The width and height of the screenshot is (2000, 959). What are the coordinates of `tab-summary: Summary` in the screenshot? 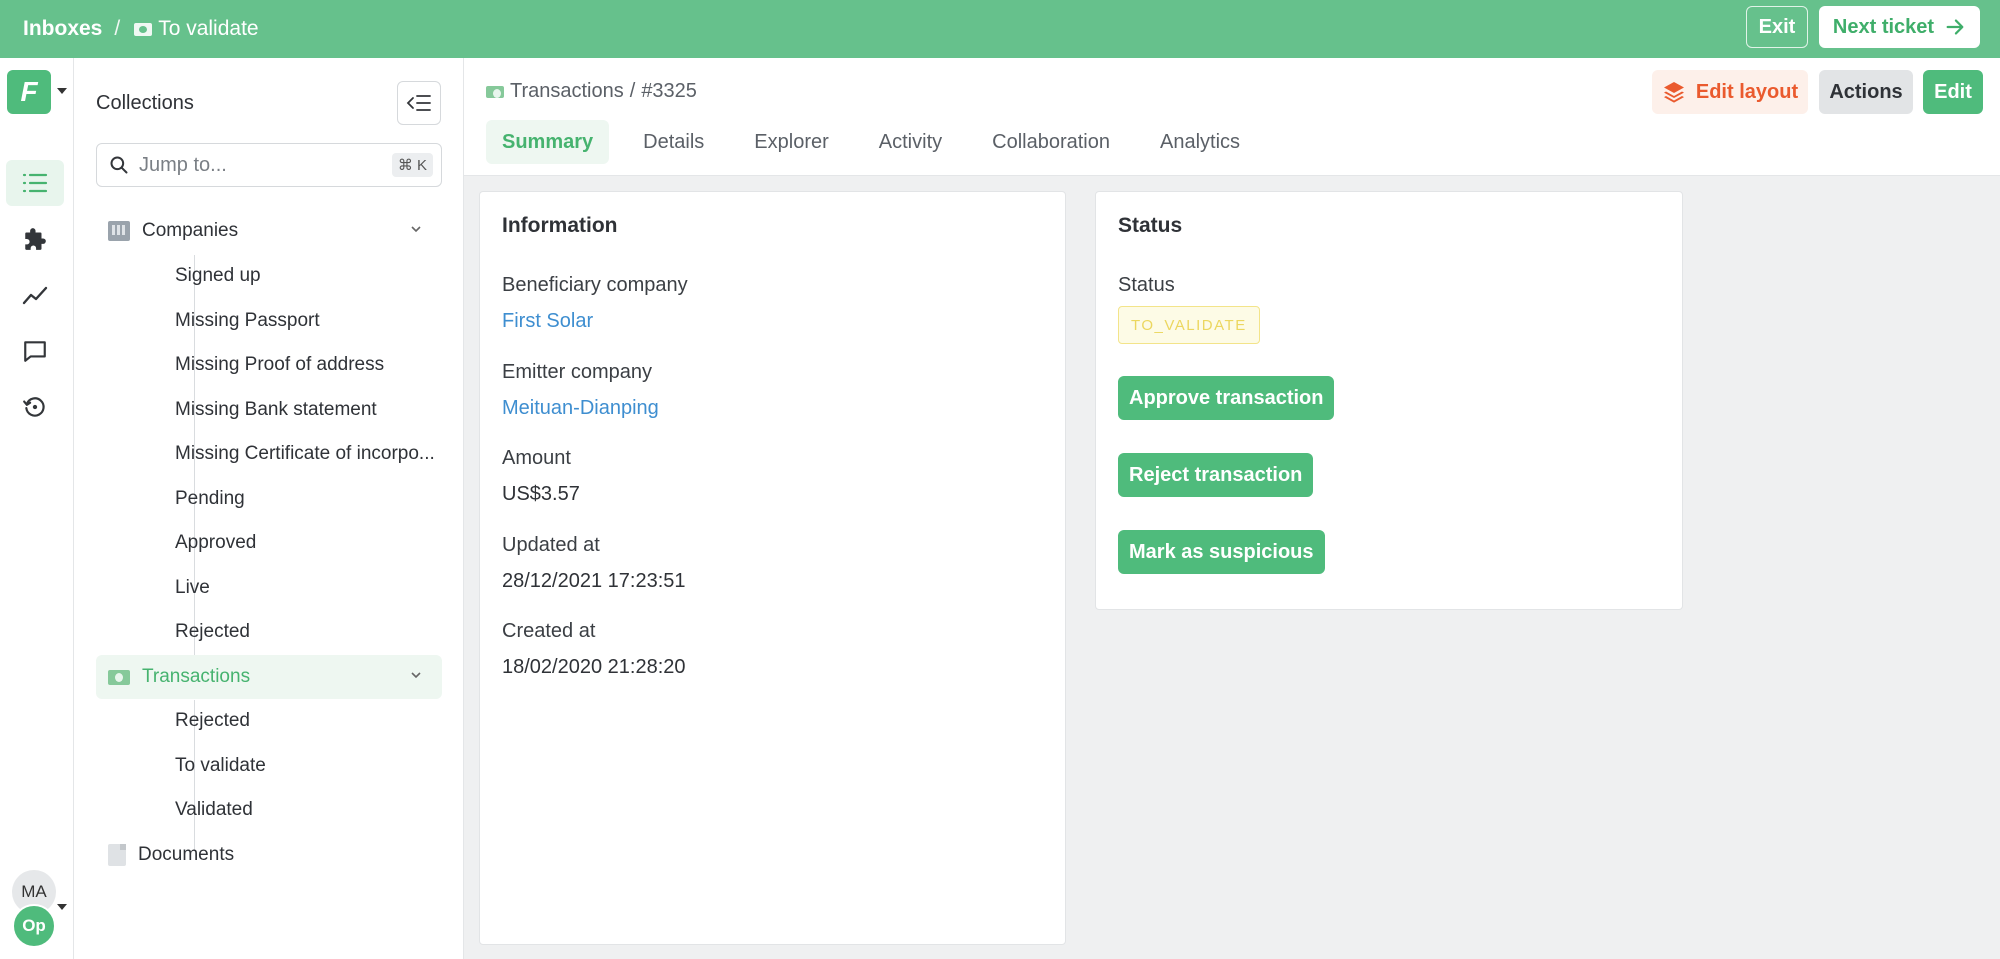 It's located at (548, 142).